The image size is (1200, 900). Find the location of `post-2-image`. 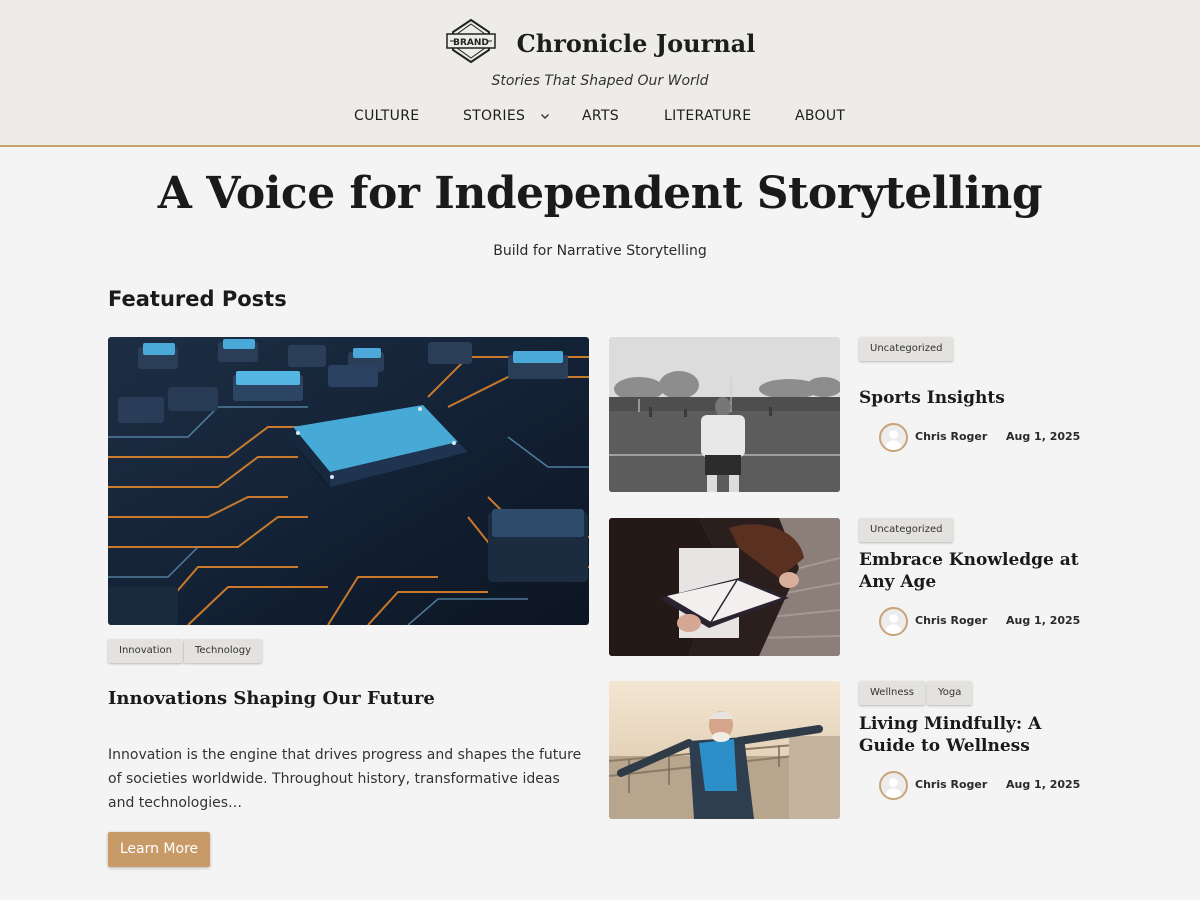

post-2-image is located at coordinates (724, 587).